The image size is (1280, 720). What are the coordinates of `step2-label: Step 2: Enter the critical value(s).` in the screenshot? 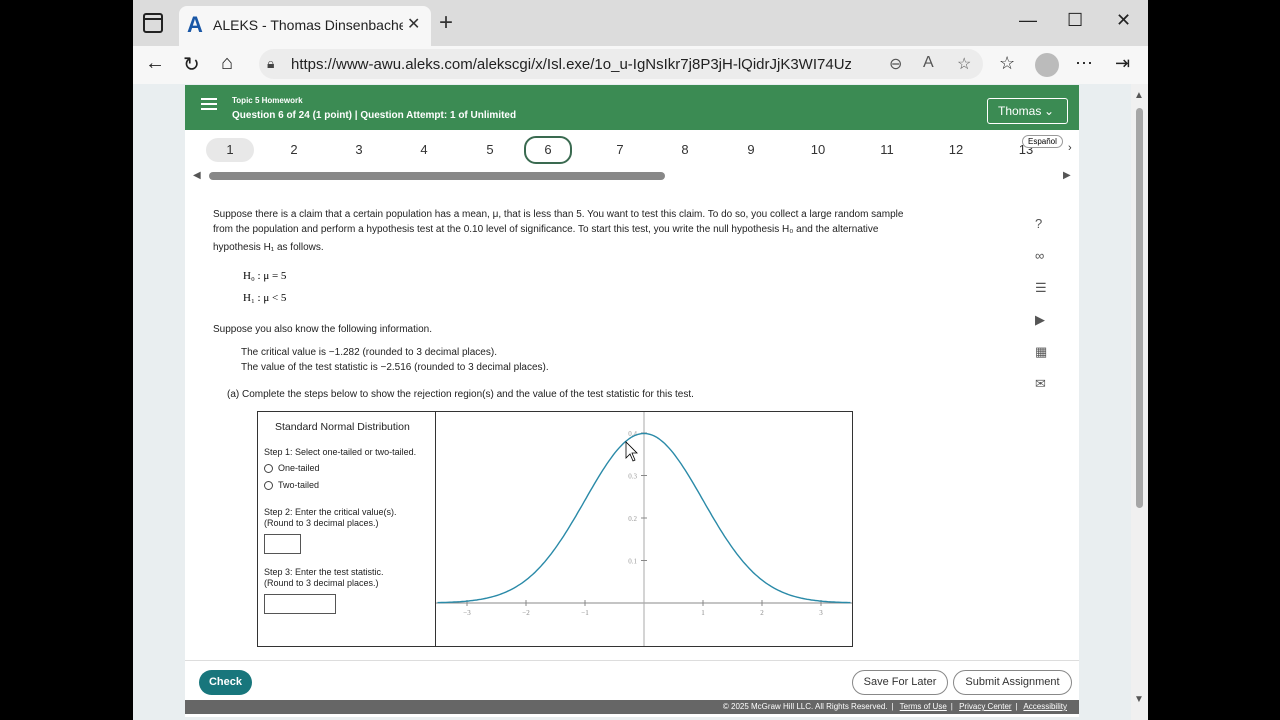 It's located at (330, 512).